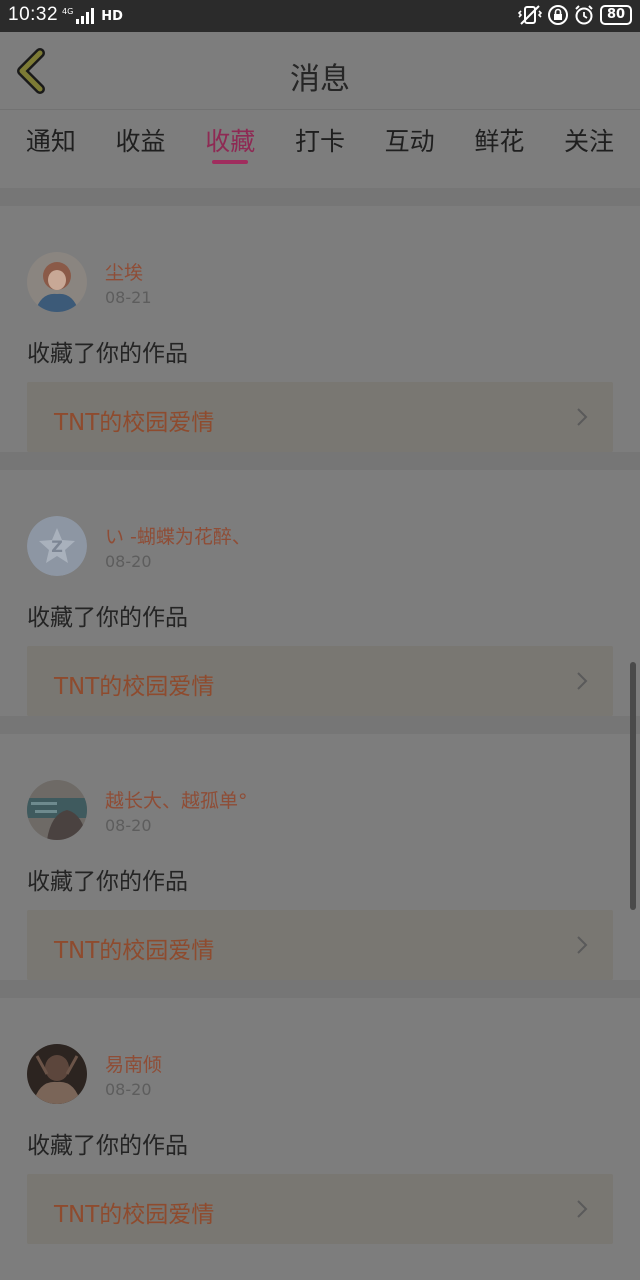 The width and height of the screenshot is (640, 1280). What do you see at coordinates (558, 15) in the screenshot?
I see `lock-icon` at bounding box center [558, 15].